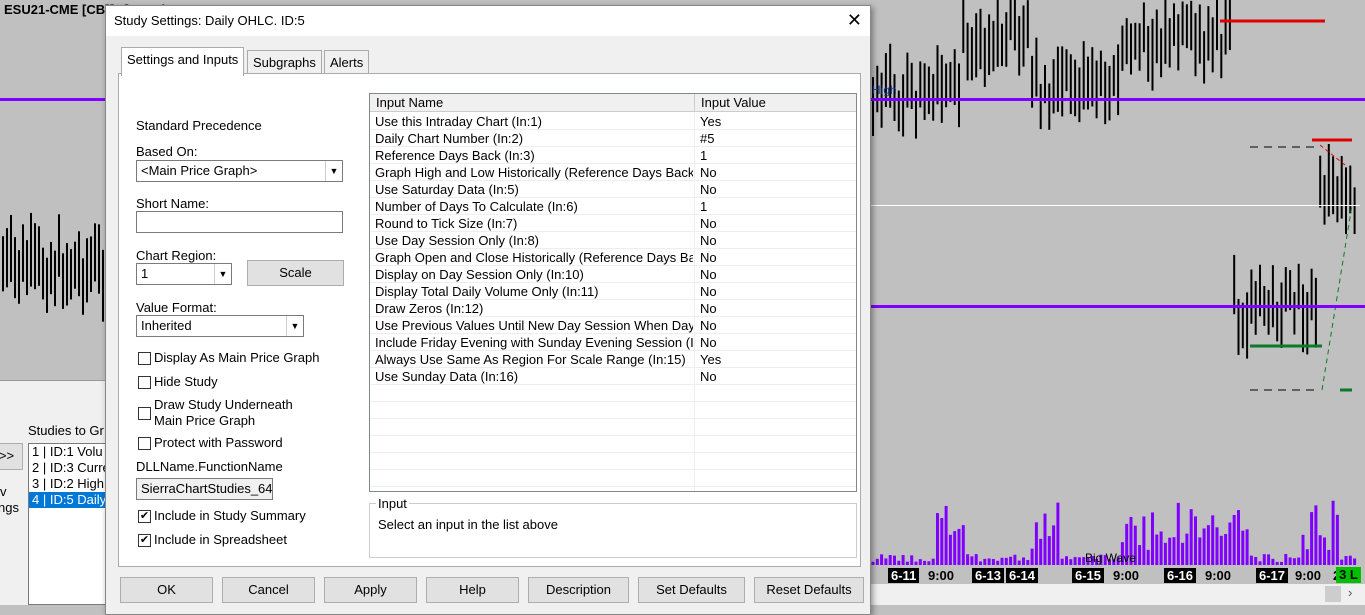 The width and height of the screenshot is (1365, 615). Describe the element at coordinates (613, 308) in the screenshot. I see `table-row: Draw Zeros (In:12) No` at that location.